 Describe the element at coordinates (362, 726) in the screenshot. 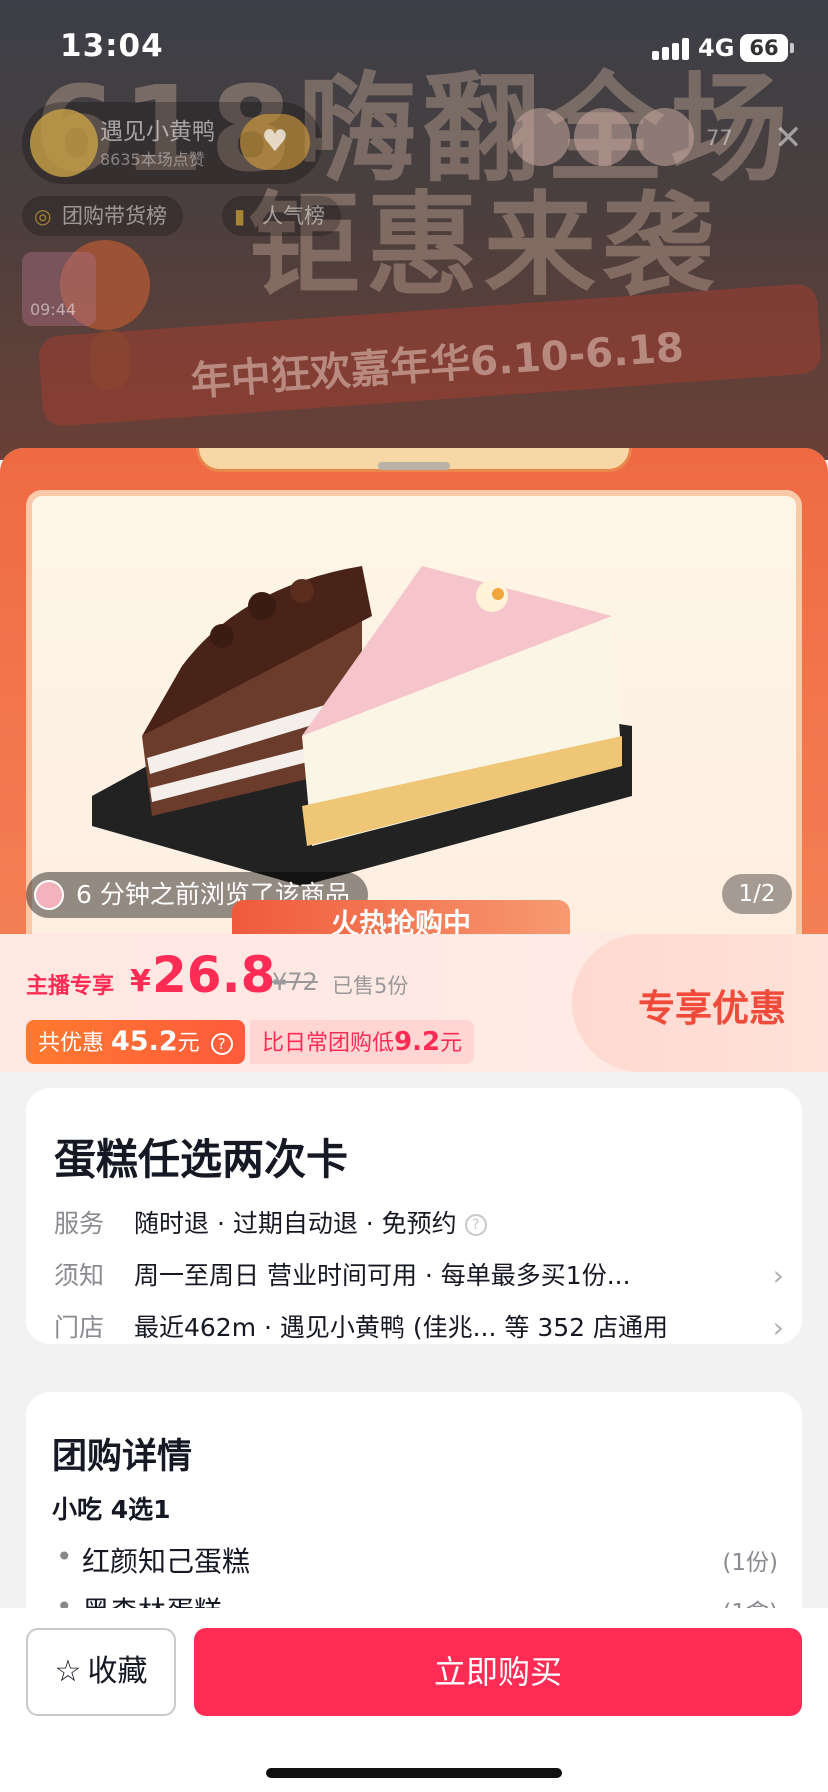

I see `cake-illustration` at that location.